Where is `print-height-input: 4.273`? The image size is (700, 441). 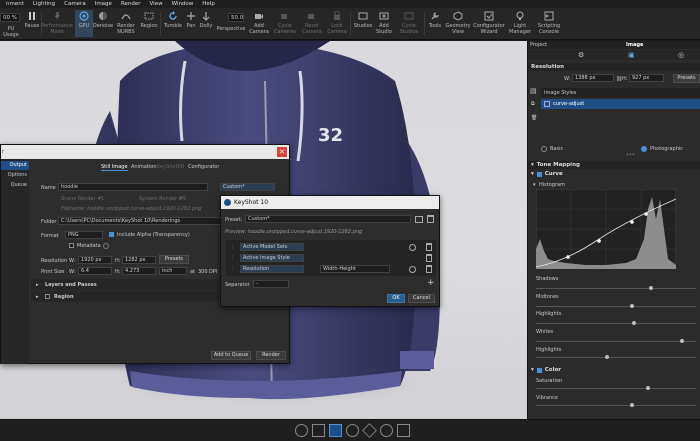
print-height-input: 4.273 is located at coordinates (139, 271).